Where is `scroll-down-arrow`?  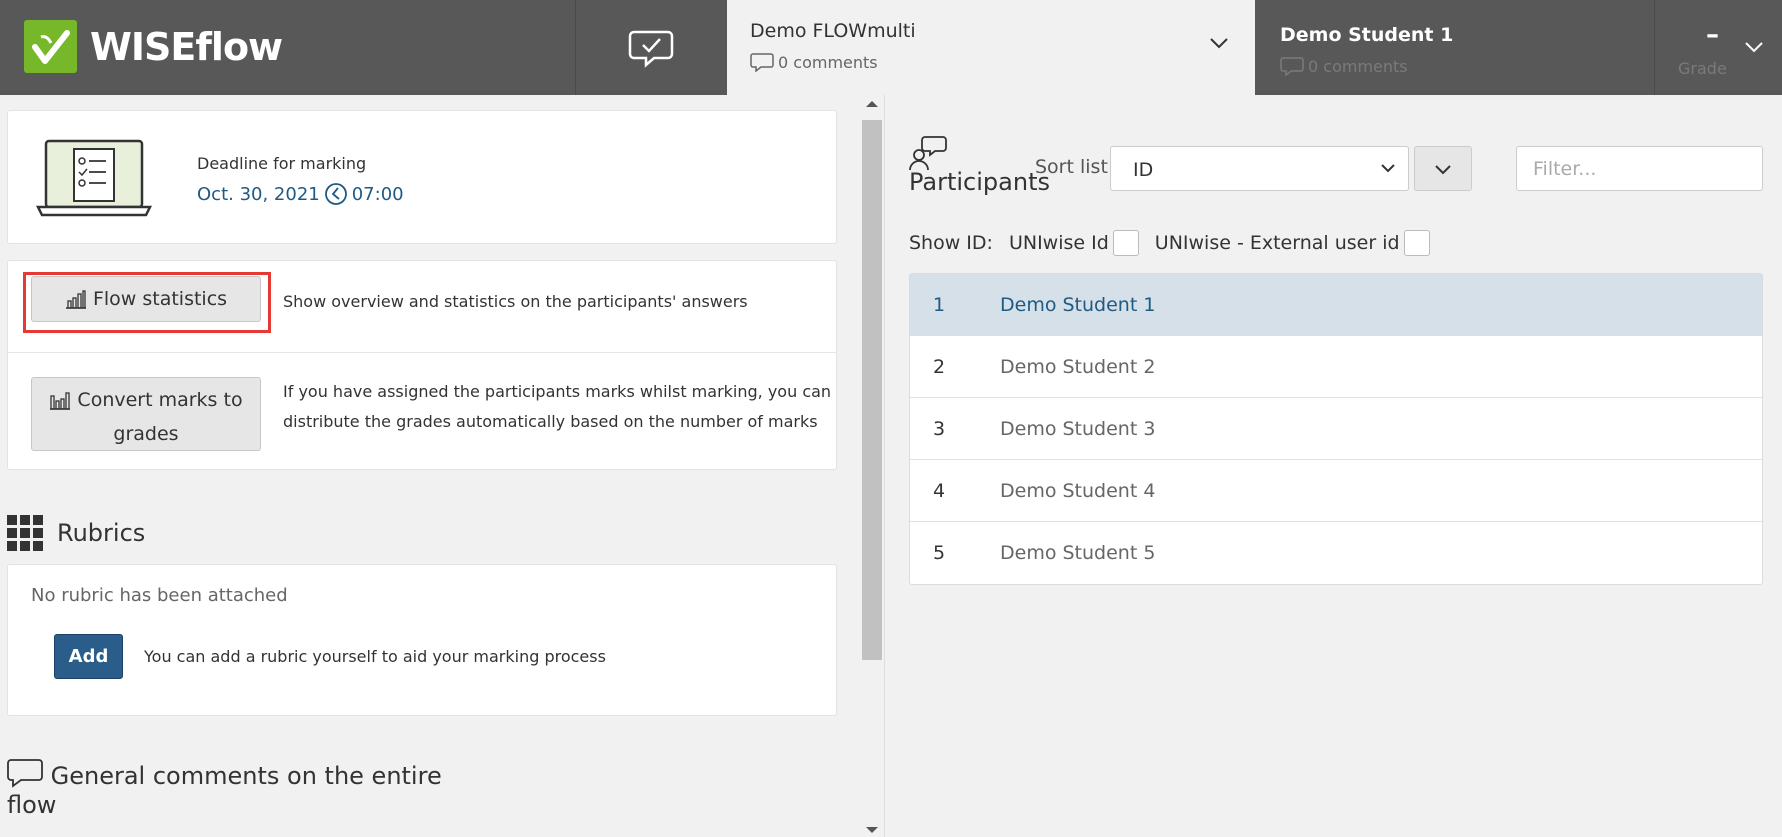 scroll-down-arrow is located at coordinates (872, 830).